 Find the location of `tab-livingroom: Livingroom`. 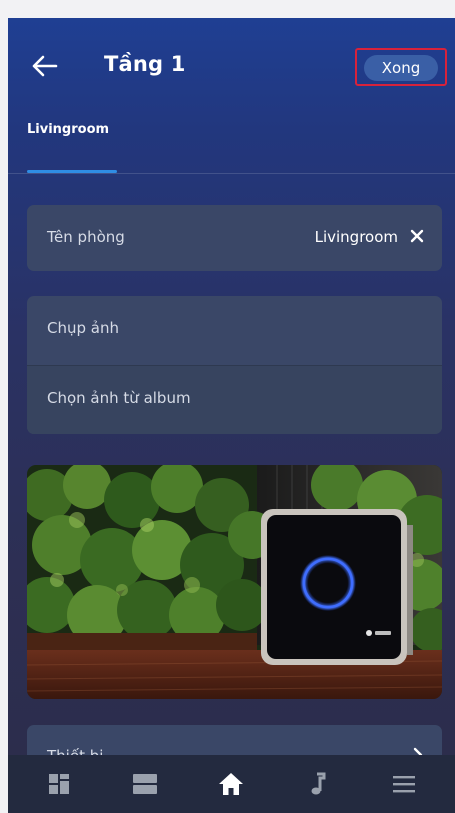

tab-livingroom: Livingroom is located at coordinates (68, 129).